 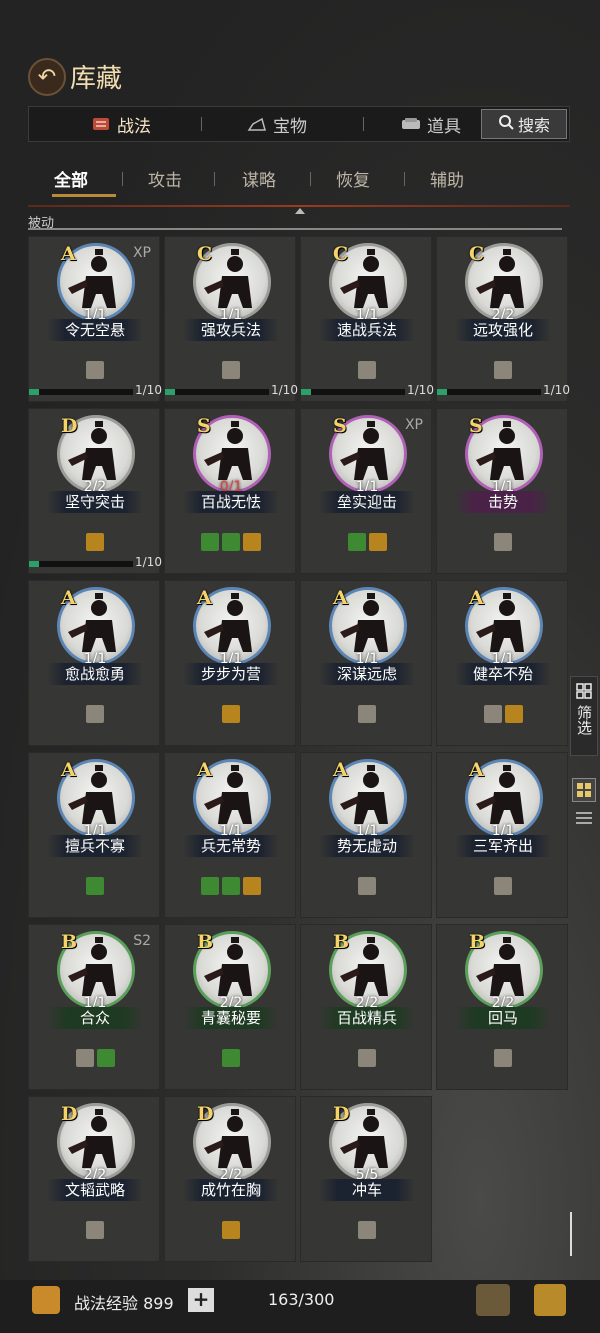 I want to click on skill-card: A 1/1 三军齐出, so click(x=502, y=835).